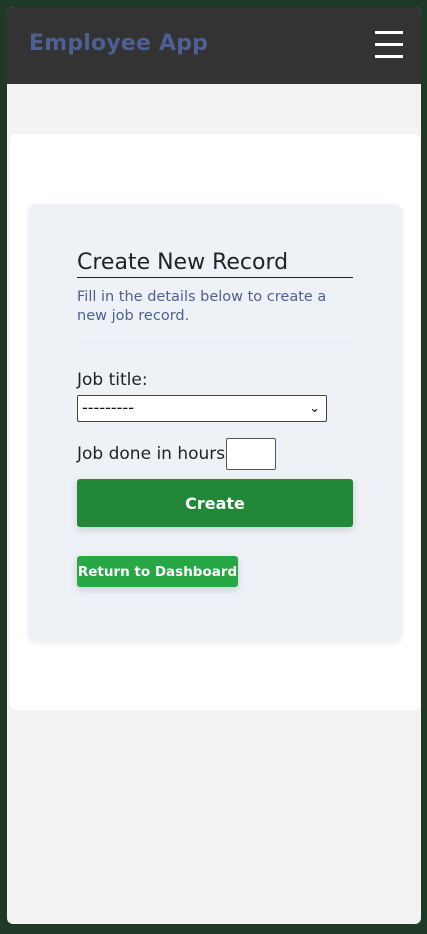  What do you see at coordinates (202, 408) in the screenshot?
I see `job-title-select: --------- ⌄` at bounding box center [202, 408].